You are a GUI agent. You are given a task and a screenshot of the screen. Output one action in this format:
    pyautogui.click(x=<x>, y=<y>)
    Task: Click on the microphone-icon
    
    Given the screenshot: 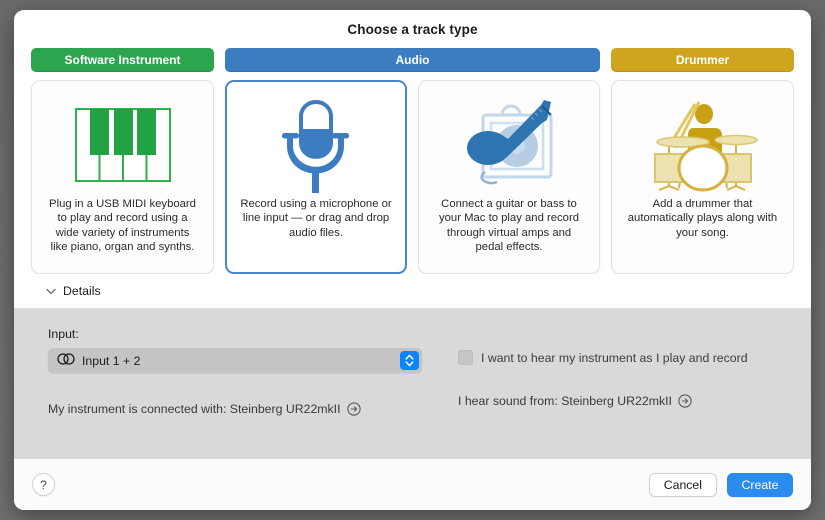 What is the action you would take?
    pyautogui.click(x=316, y=145)
    